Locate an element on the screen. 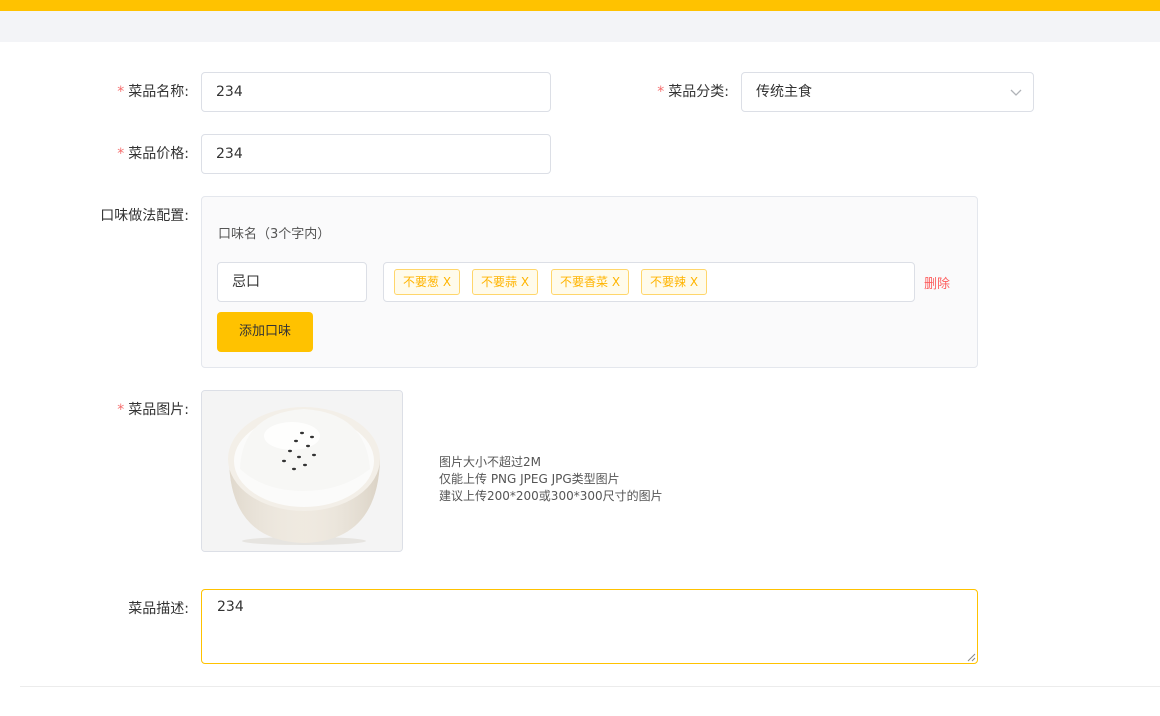 The height and width of the screenshot is (716, 1160). divider is located at coordinates (590, 686).